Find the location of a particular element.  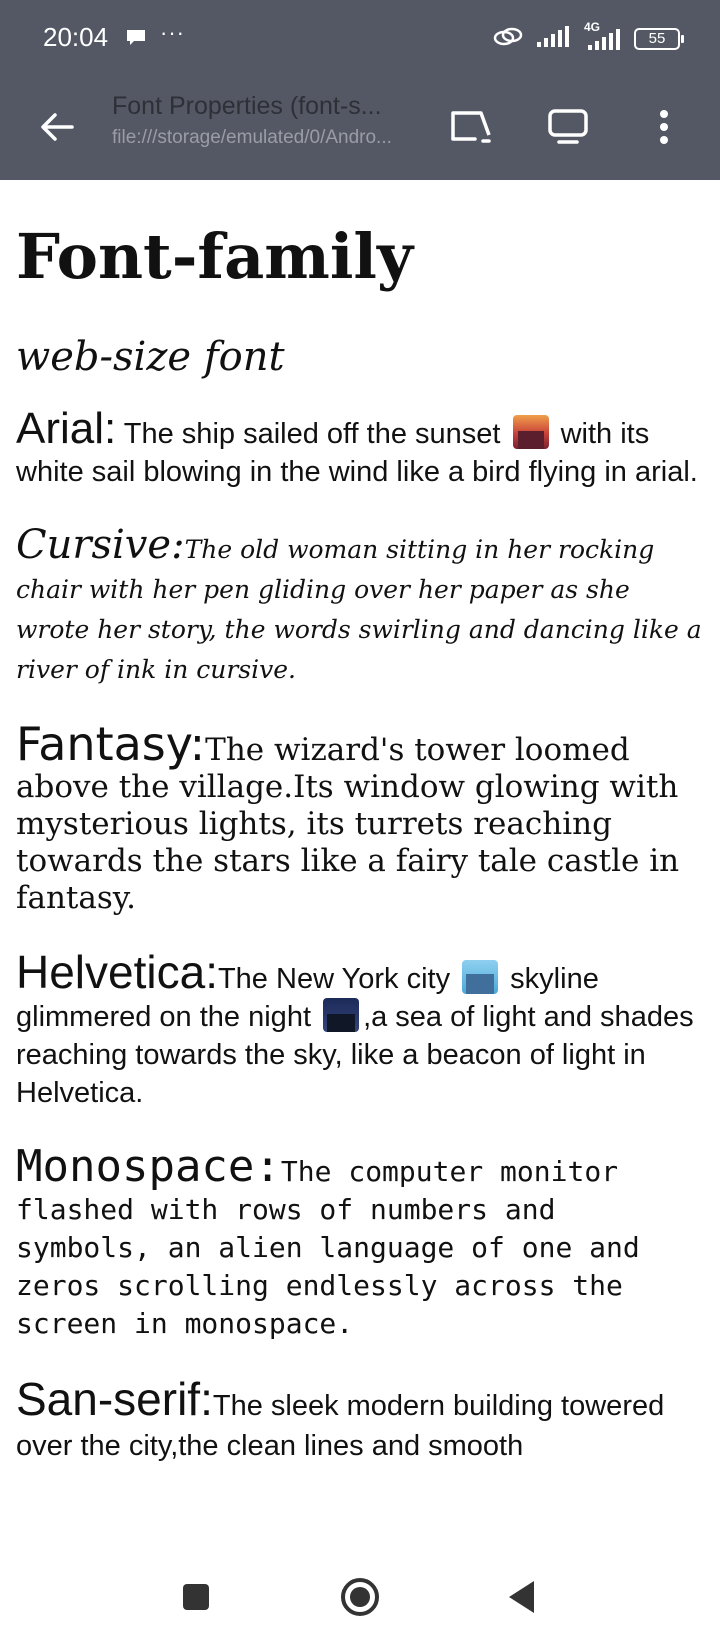

fantasy-label: Fantasy: is located at coordinates (111, 744).